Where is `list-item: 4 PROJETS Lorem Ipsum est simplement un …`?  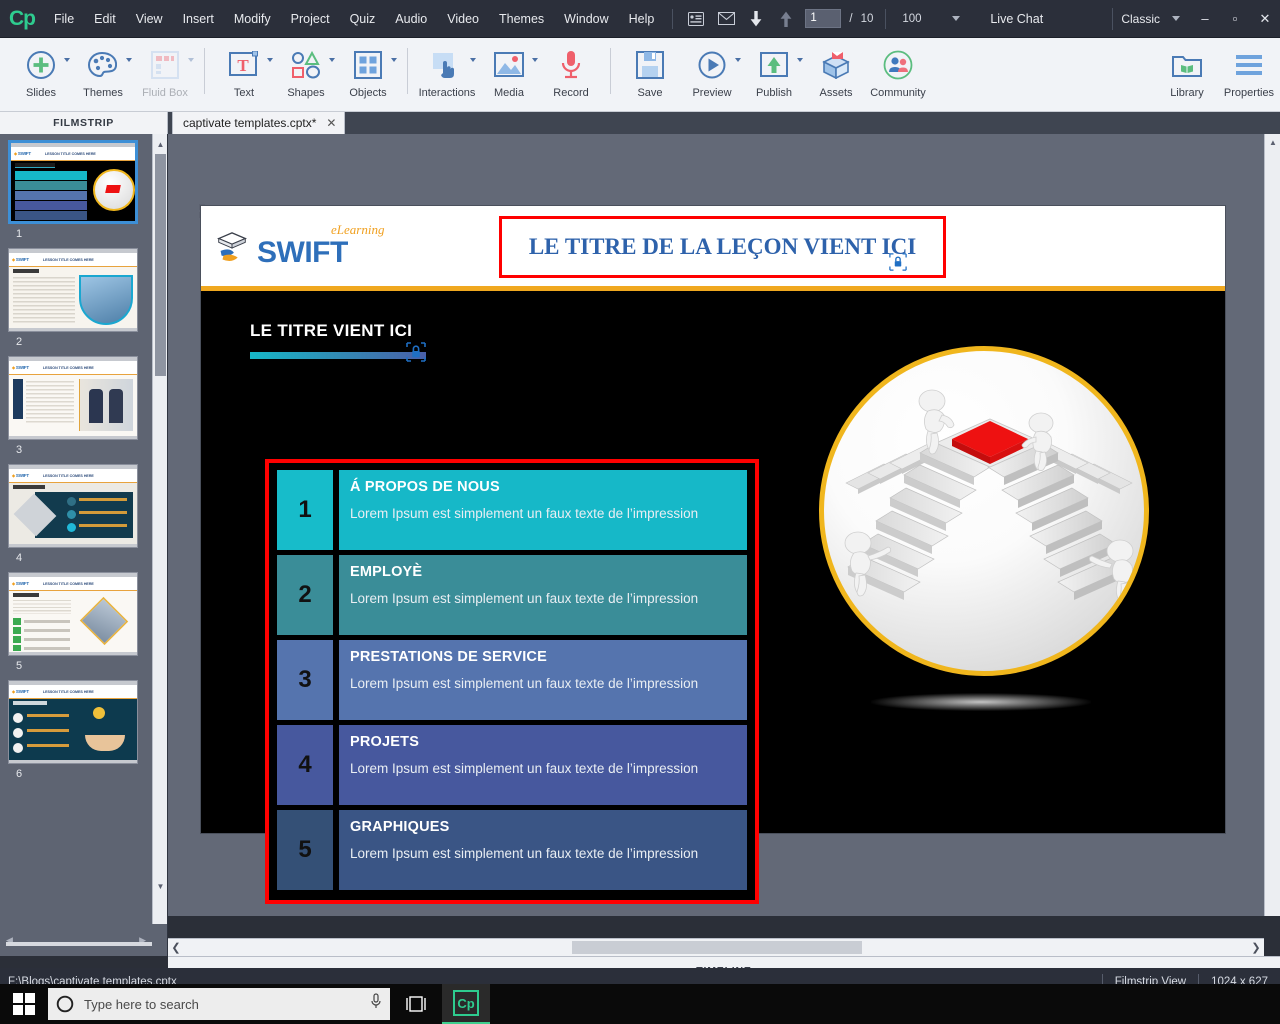
list-item: 4 PROJETS Lorem Ipsum est simplement un … is located at coordinates (512, 765).